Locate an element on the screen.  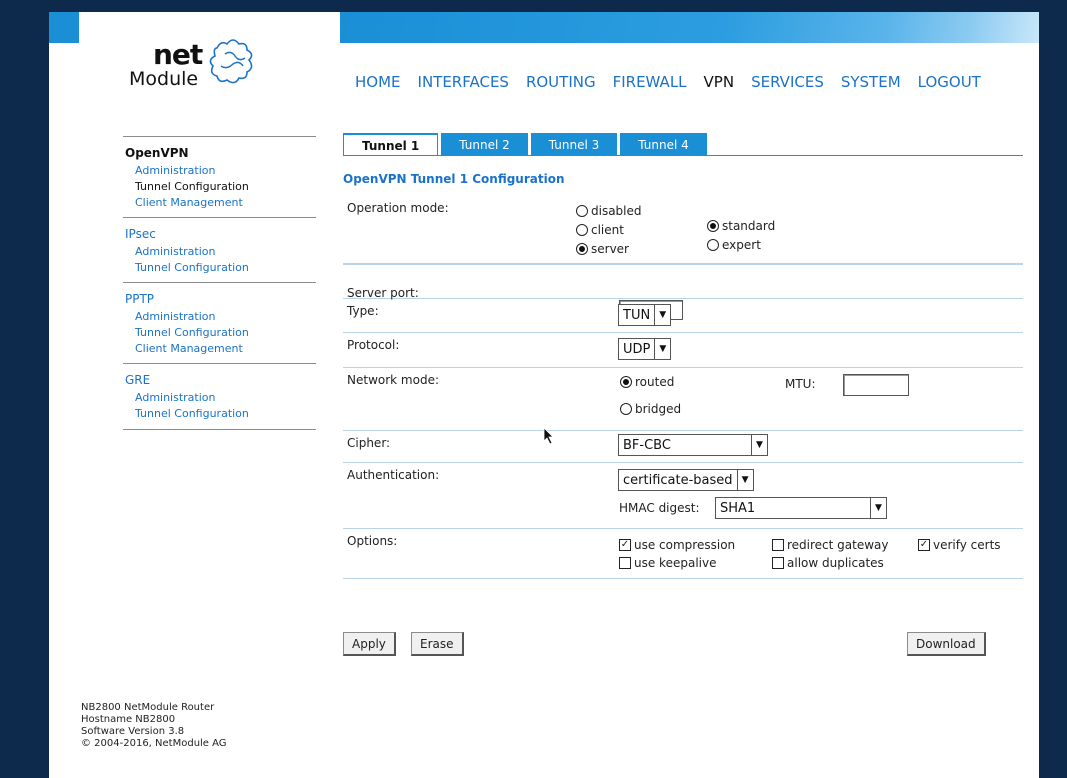
radio-label: routed is located at coordinates (655, 382).